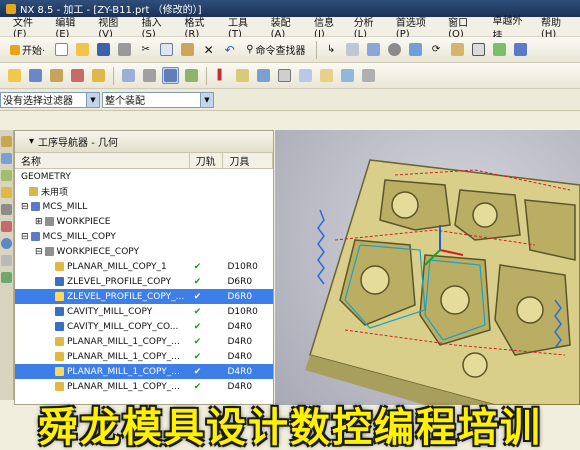  I want to click on undo-button: ↶, so click(229, 49).